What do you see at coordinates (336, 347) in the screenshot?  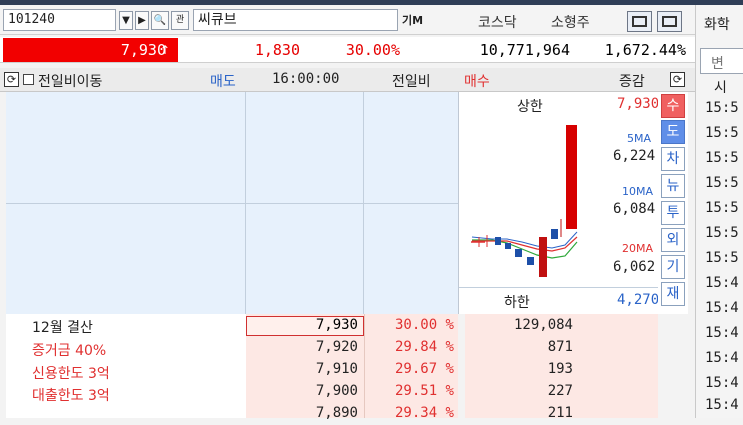 I see `bid-price: 7,920` at bounding box center [336, 347].